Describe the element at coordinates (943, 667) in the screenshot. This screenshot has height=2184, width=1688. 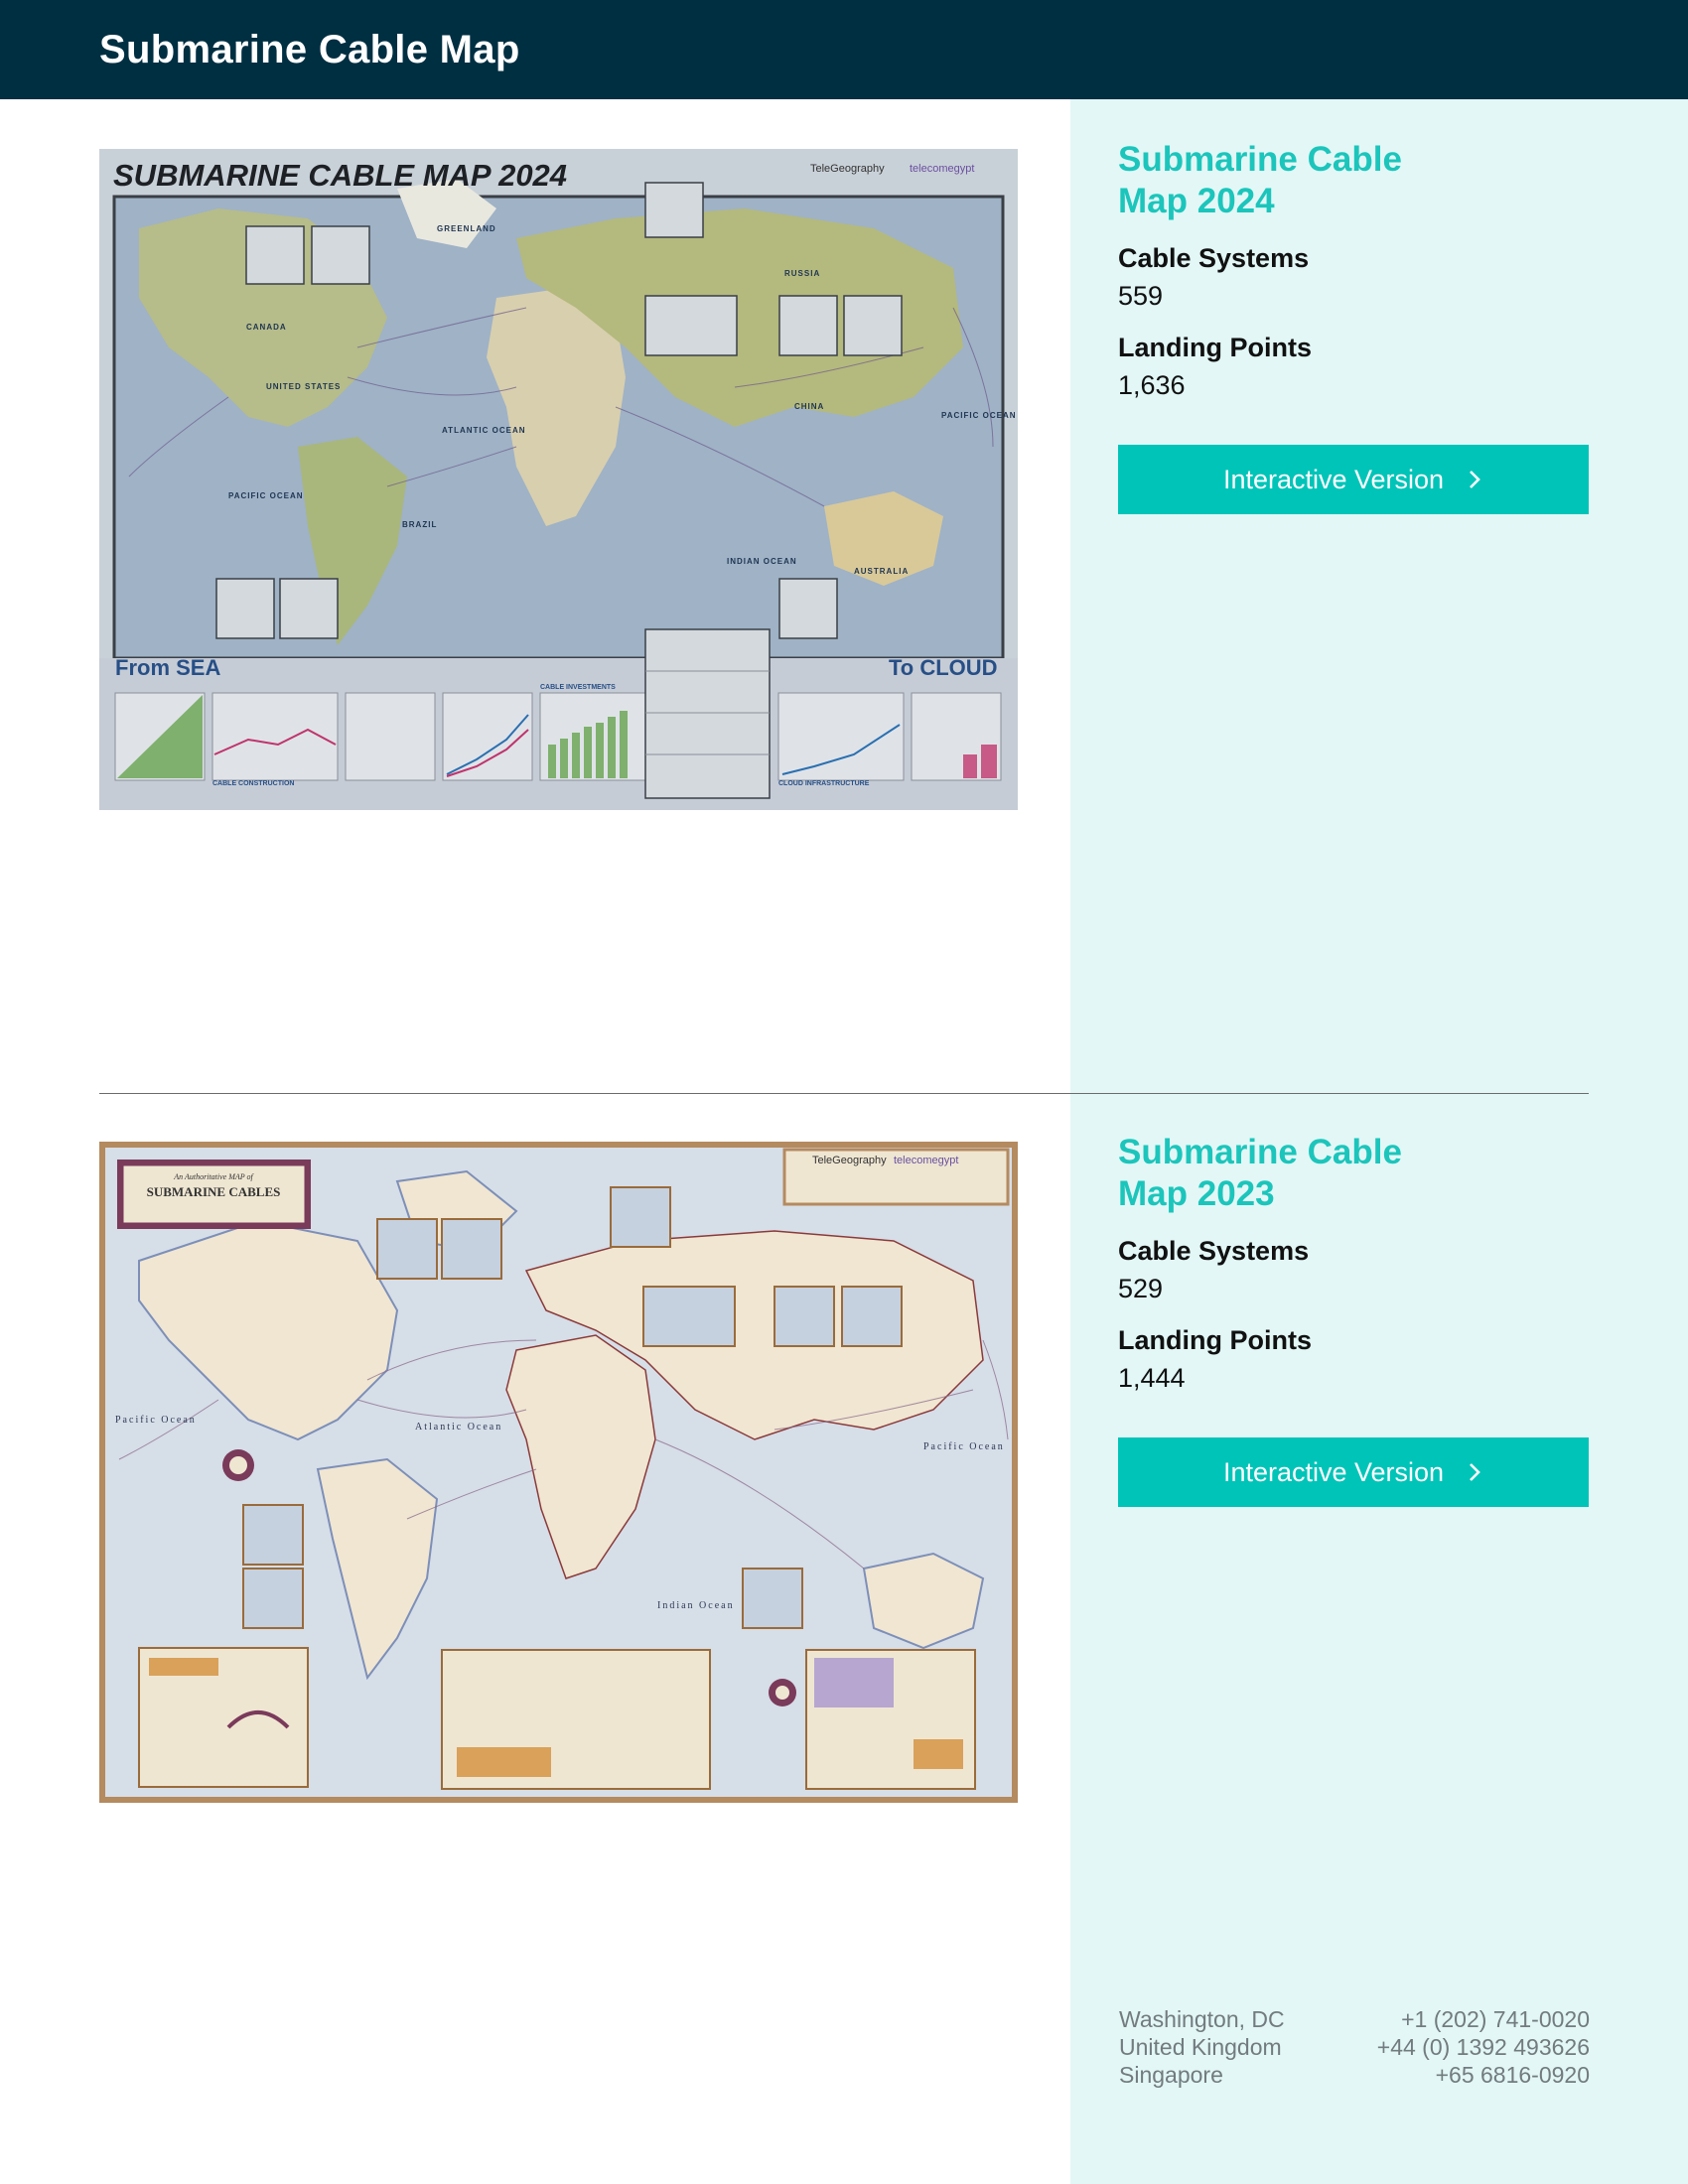
I see `svg-text: To CLOUD` at that location.